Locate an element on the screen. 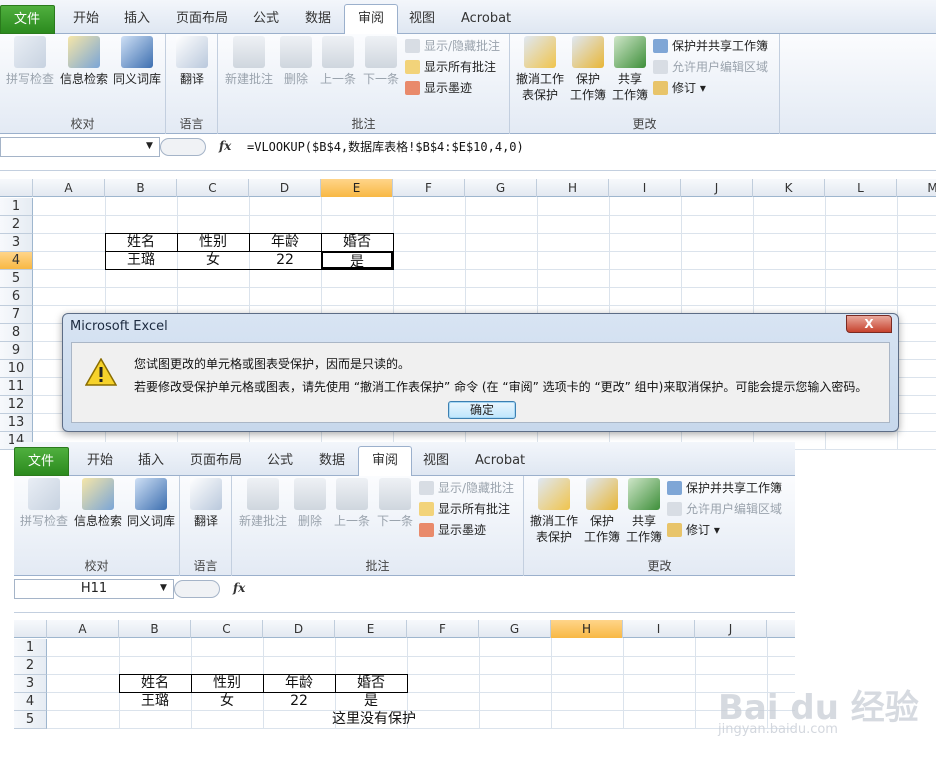  col-header: H is located at coordinates (573, 188).